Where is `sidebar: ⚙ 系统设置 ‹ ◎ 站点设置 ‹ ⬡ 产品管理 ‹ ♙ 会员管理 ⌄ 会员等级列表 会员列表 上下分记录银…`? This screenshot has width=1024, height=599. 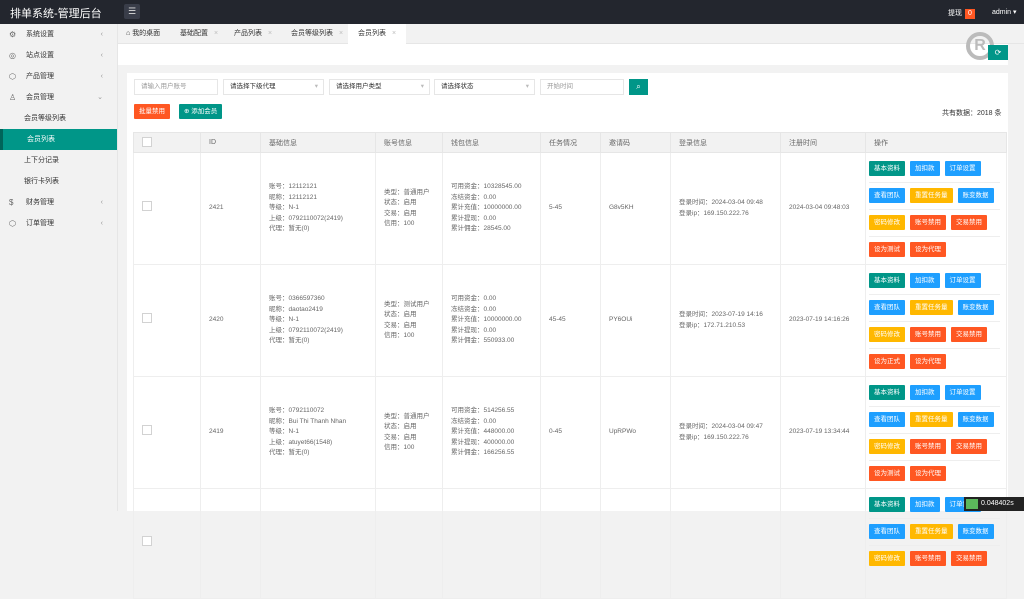 sidebar: ⚙ 系统设置 ‹ ◎ 站点设置 ‹ ⬡ 产品管理 ‹ ♙ 会员管理 ⌄ 会员等级列表 会员列表 上下分记录银… is located at coordinates (59, 267).